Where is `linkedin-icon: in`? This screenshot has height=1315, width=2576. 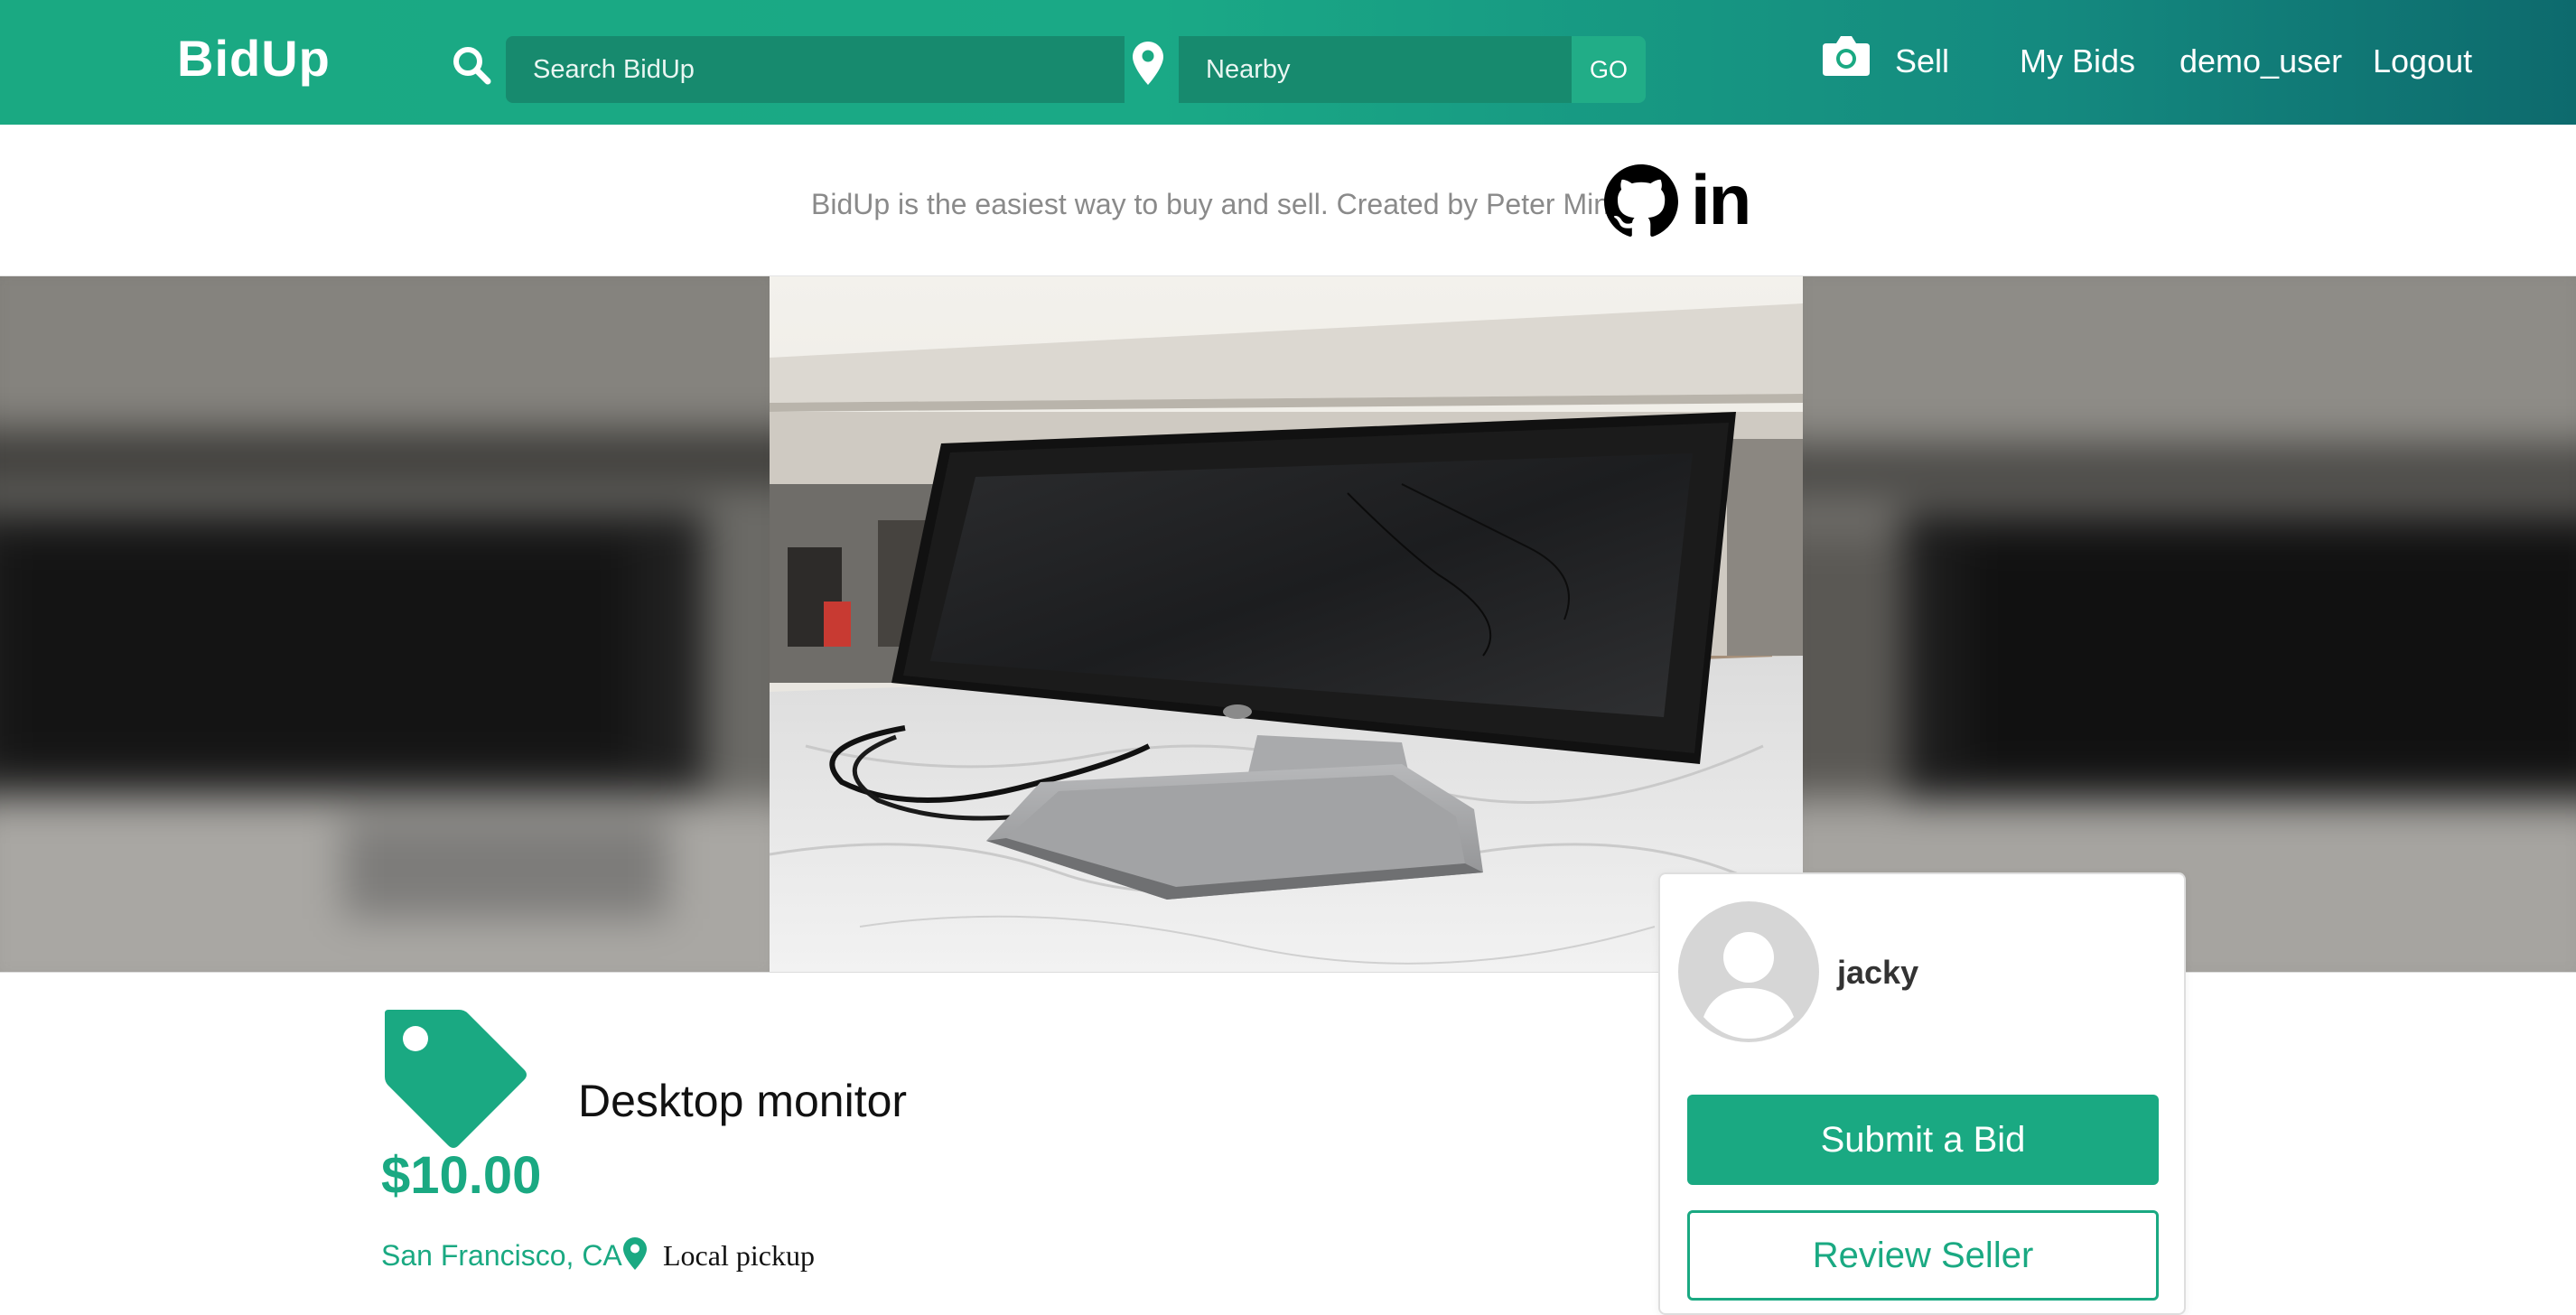 linkedin-icon: in is located at coordinates (1721, 199).